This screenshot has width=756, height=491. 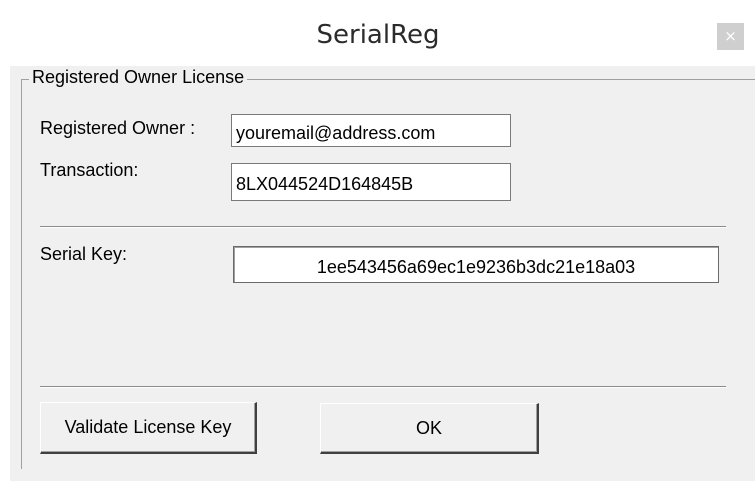 I want to click on close-icon: ×, so click(x=730, y=36).